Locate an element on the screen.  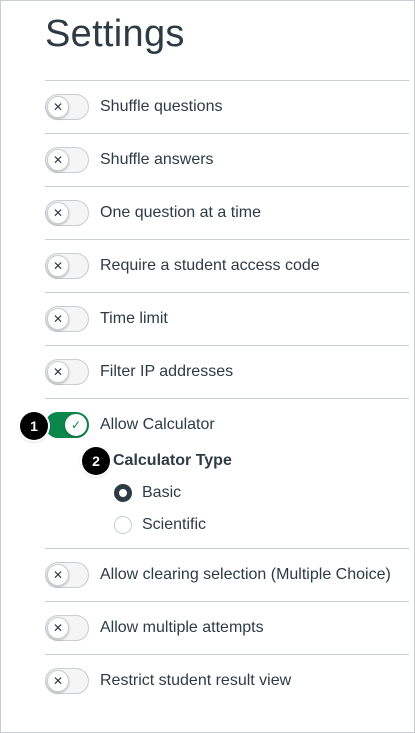
setting-label: Restrict student result view is located at coordinates (196, 680).